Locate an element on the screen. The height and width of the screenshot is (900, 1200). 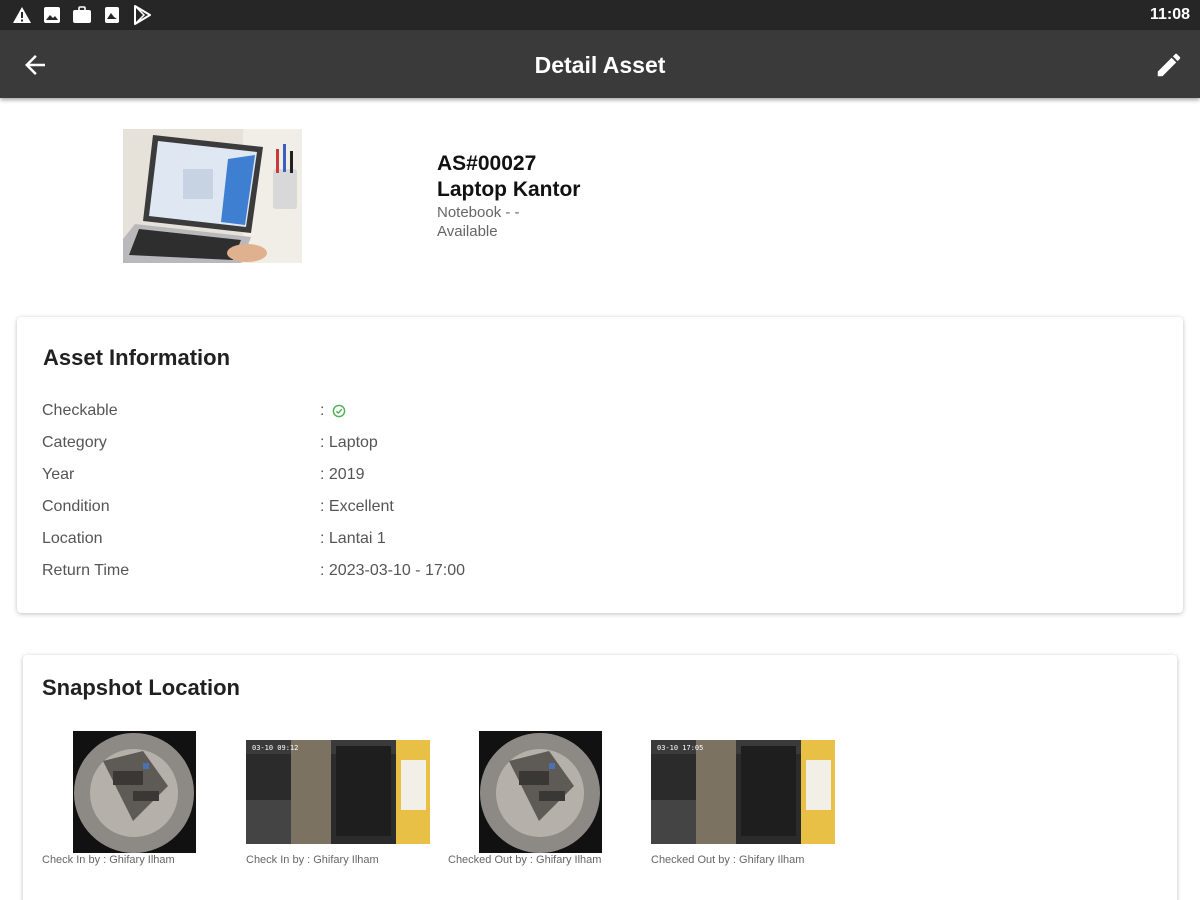
asset-information-title: Asset Information is located at coordinates (137, 357).